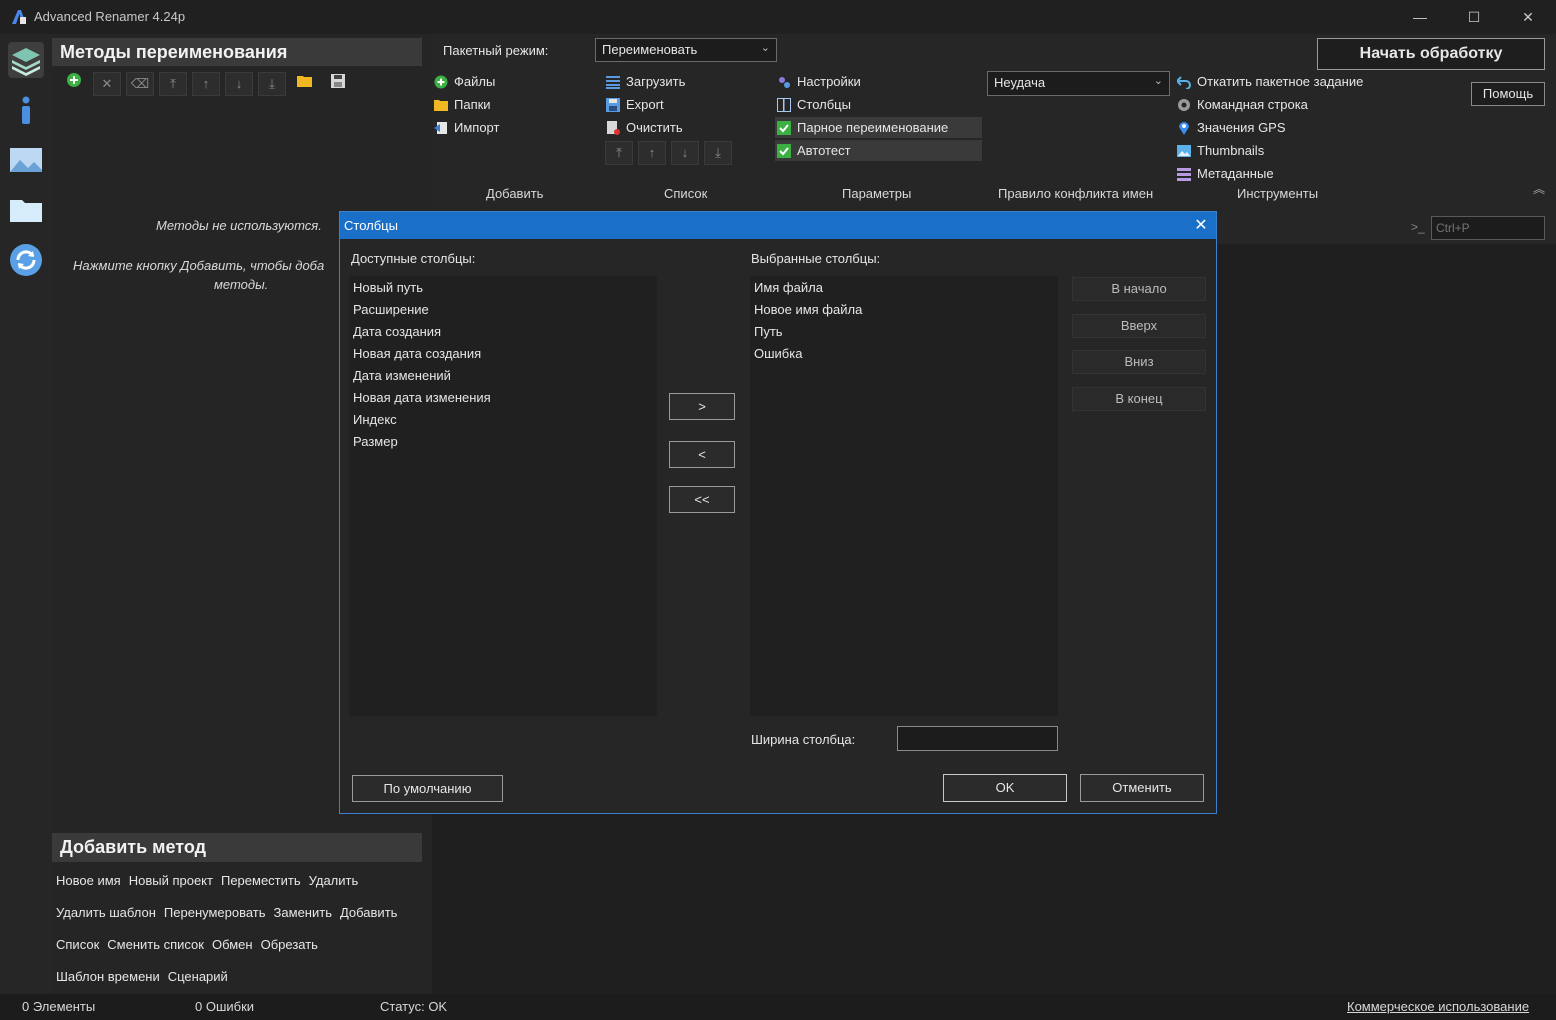 Image resolution: width=1556 pixels, height=1020 pixels. What do you see at coordinates (686, 50) in the screenshot?
I see `batch-mode-select: Переименовать ⌄` at bounding box center [686, 50].